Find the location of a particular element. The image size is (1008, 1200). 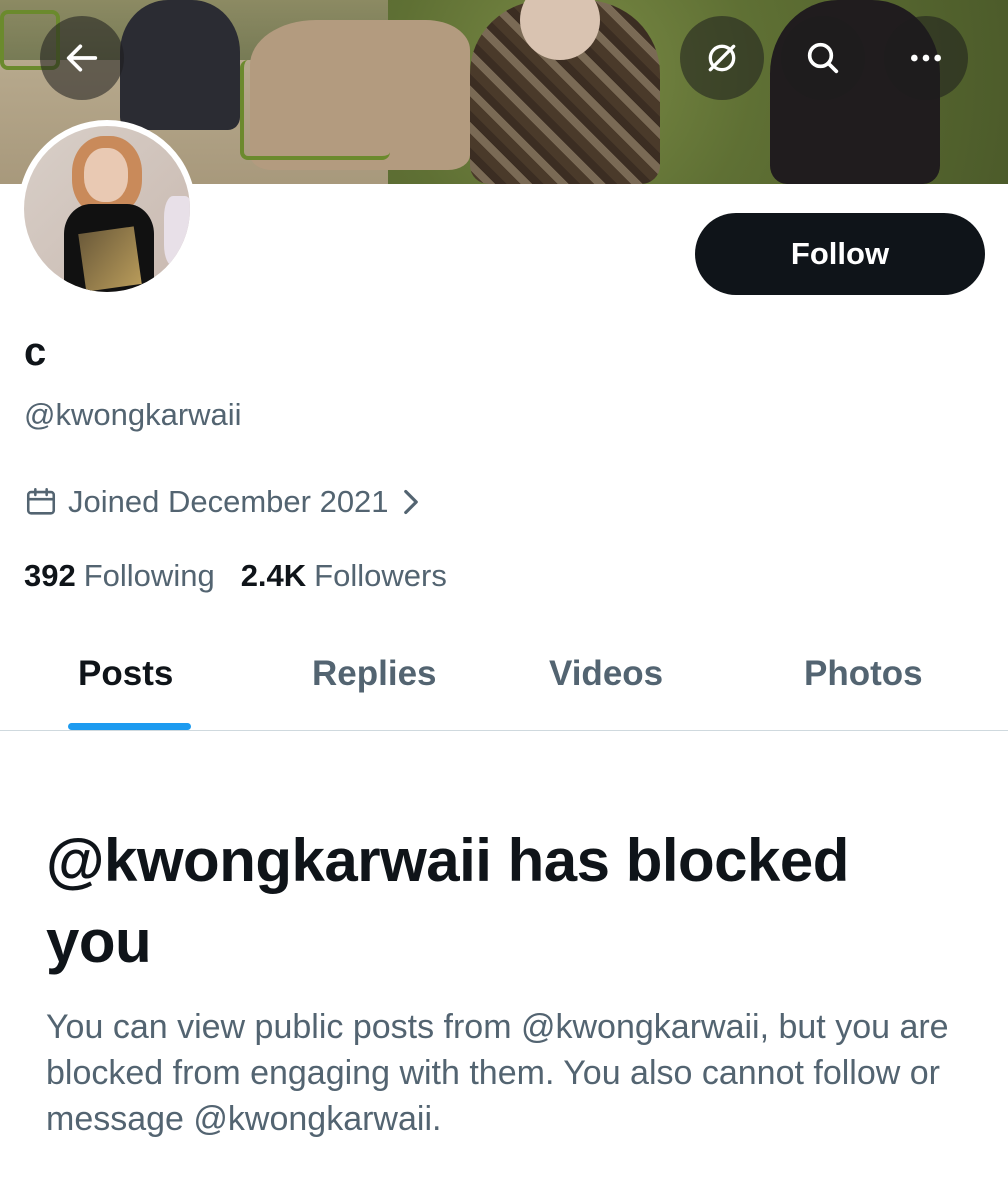

avatar is located at coordinates (107, 209).